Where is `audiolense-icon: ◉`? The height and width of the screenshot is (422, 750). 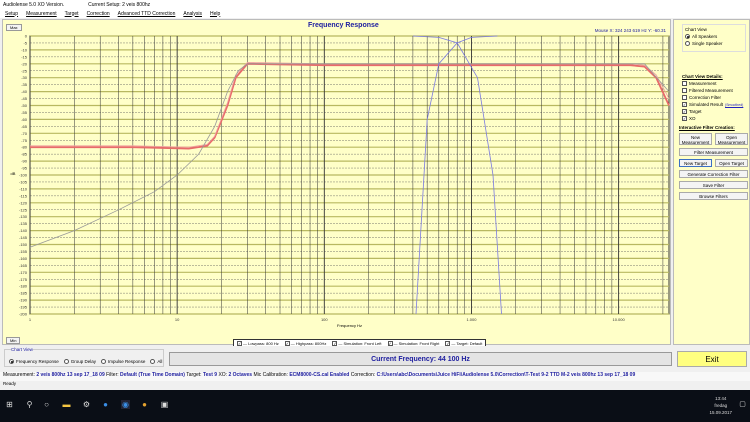 audiolense-icon: ◉ is located at coordinates (125, 404).